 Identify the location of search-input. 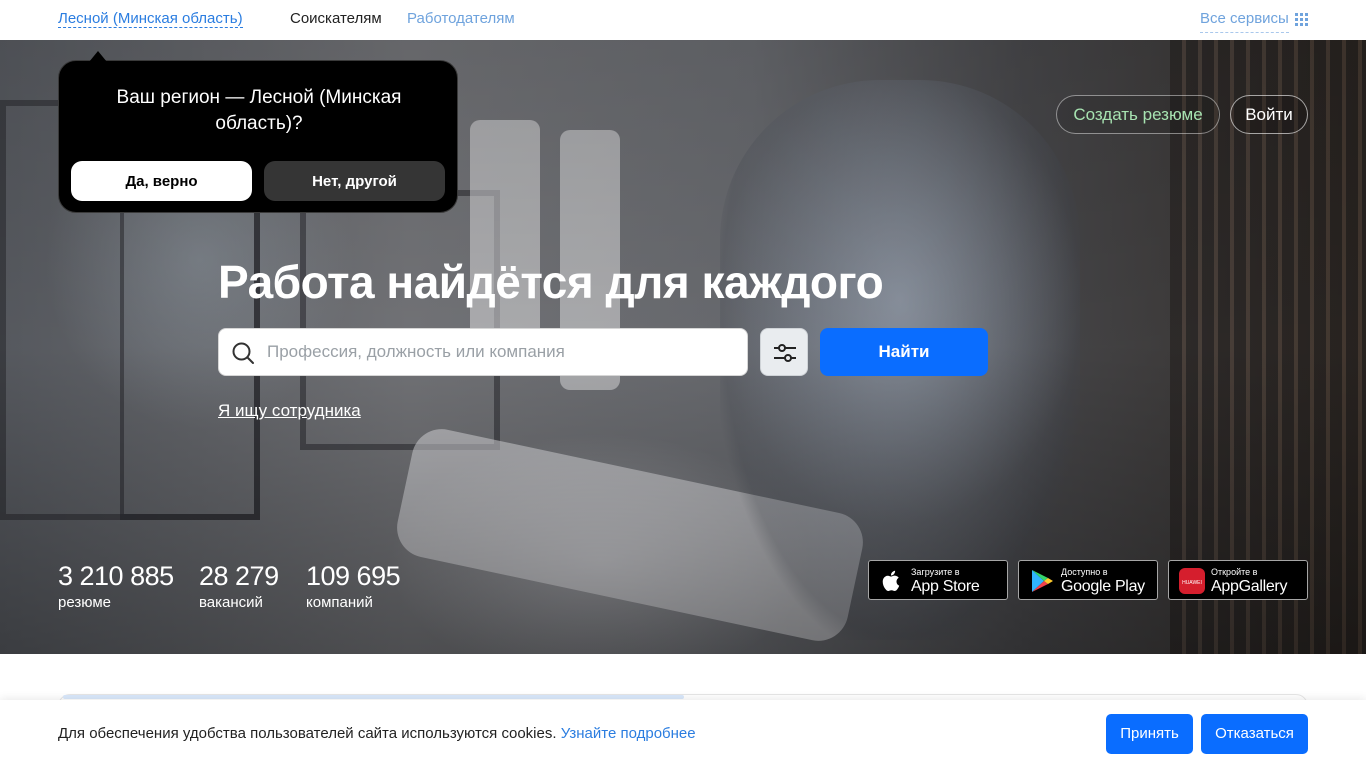
(502, 352).